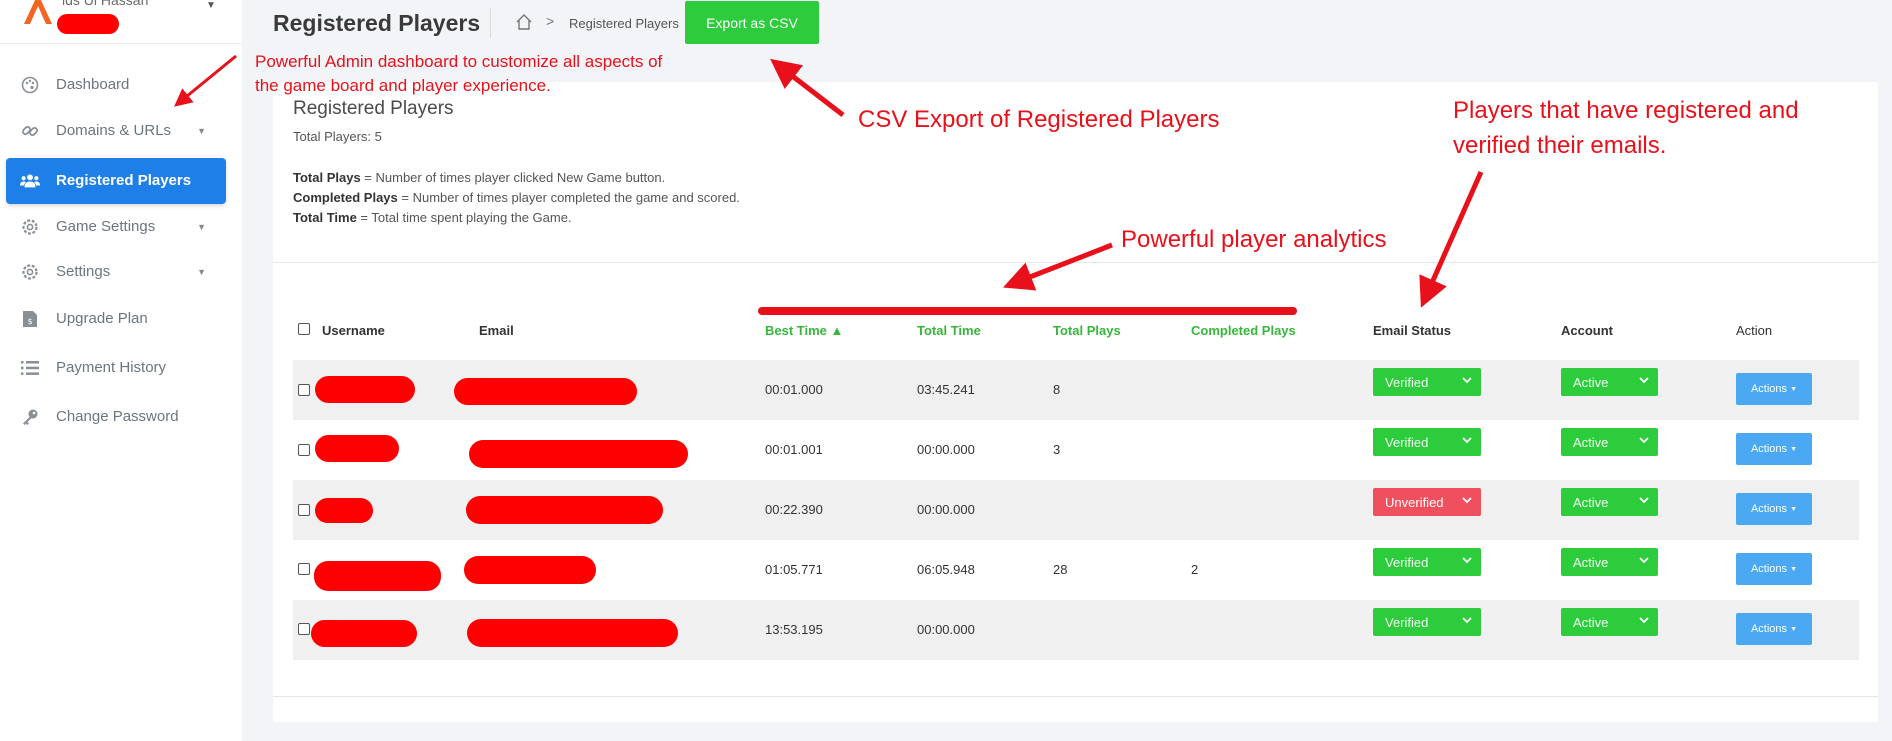  I want to click on sidebar-item-registered-players: Registered Players, so click(116, 181).